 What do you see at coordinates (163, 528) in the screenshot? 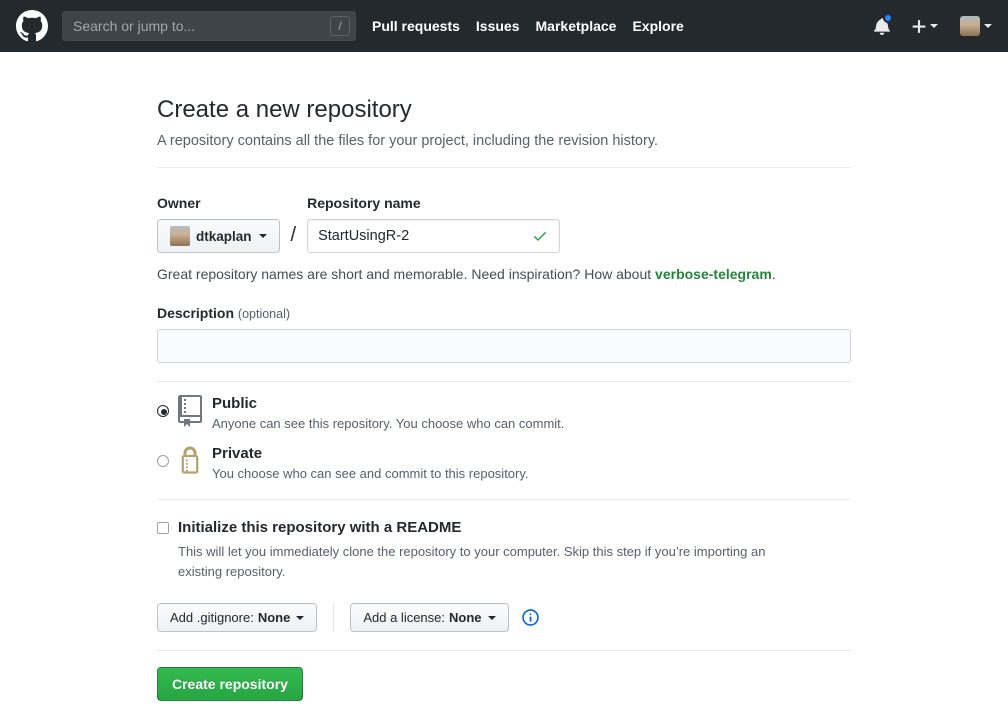
I see `readme-checkbox` at bounding box center [163, 528].